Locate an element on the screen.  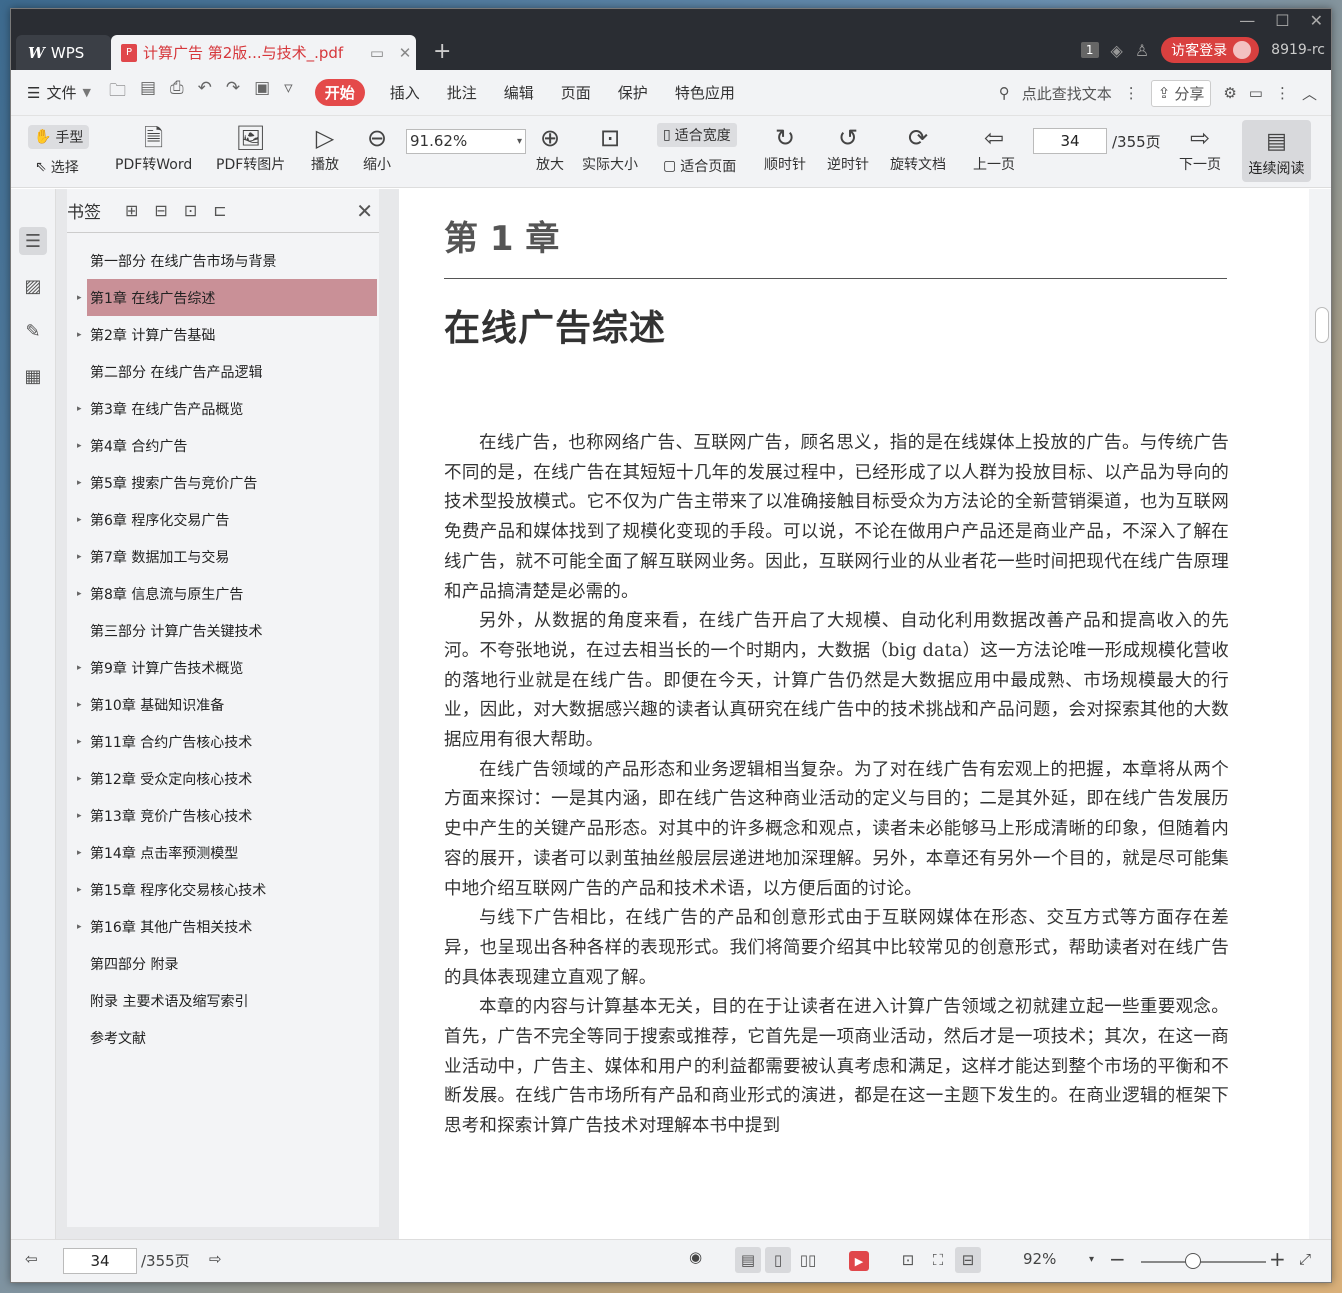
continuous-read-button: ▤ 连续阅读 is located at coordinates (1276, 151).